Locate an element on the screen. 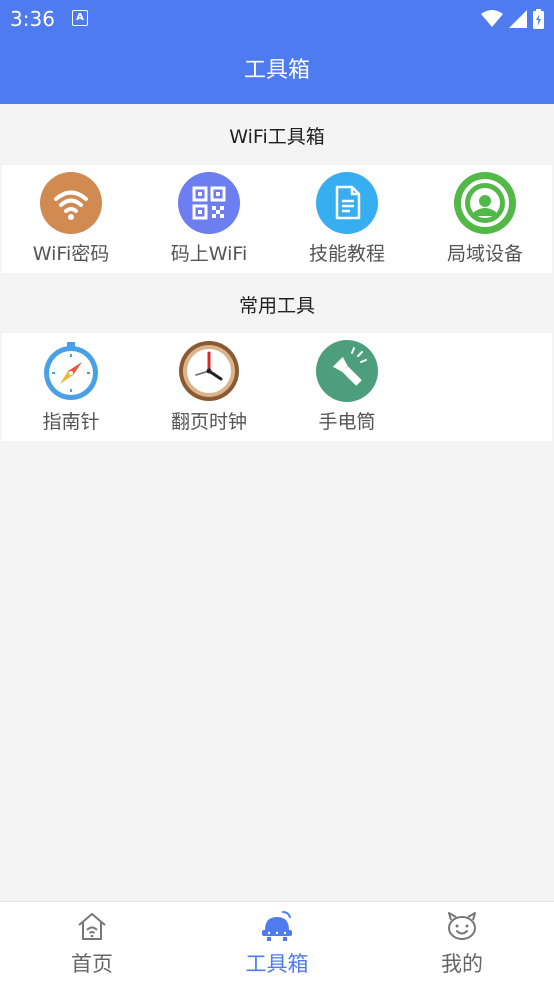 The height and width of the screenshot is (985, 554). tool-wifi-password: WiFi密码 is located at coordinates (71, 219).